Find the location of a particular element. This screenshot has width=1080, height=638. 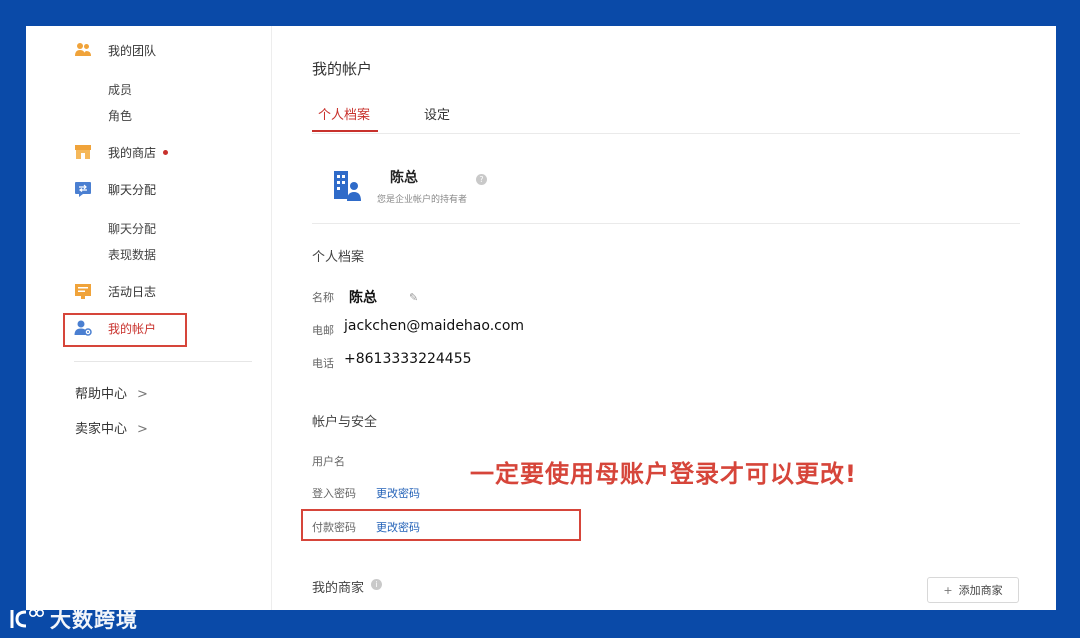

help-center-link: 帮助中心 > is located at coordinates (111, 392).